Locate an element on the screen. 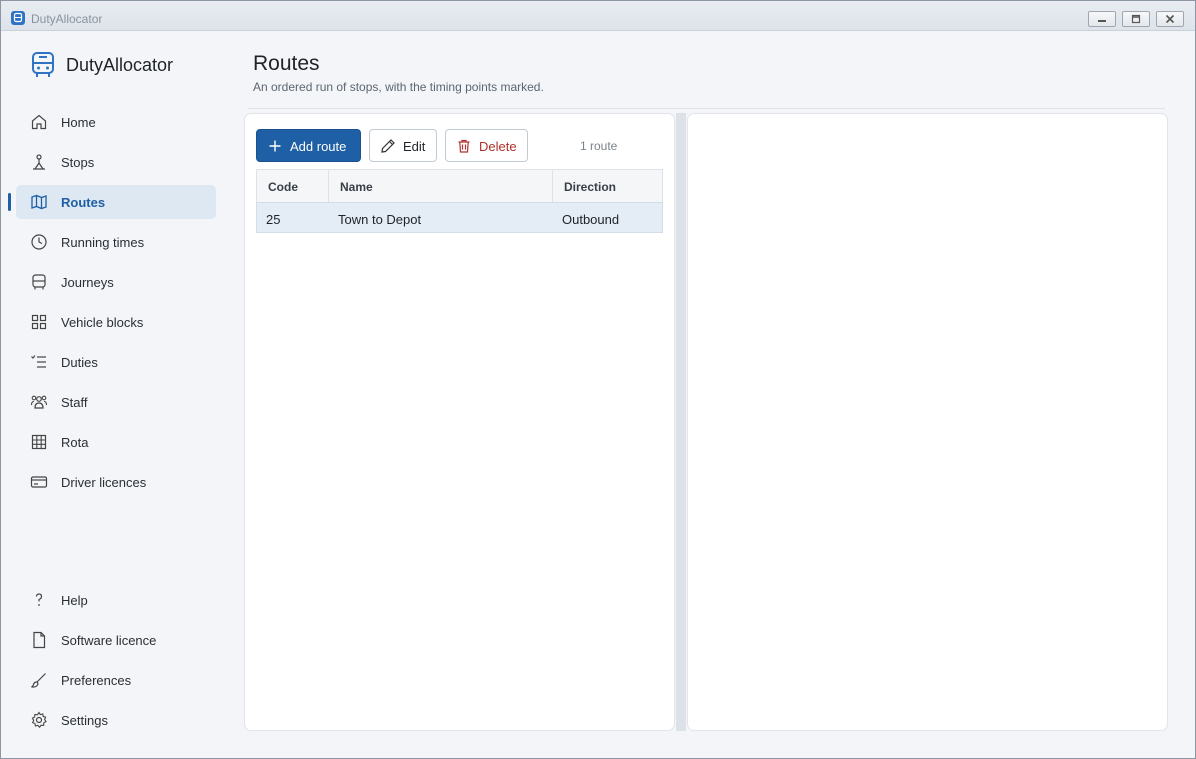 The height and width of the screenshot is (759, 1196). nav-label-vehicle-blocks: Vehicle blocks is located at coordinates (102, 322).